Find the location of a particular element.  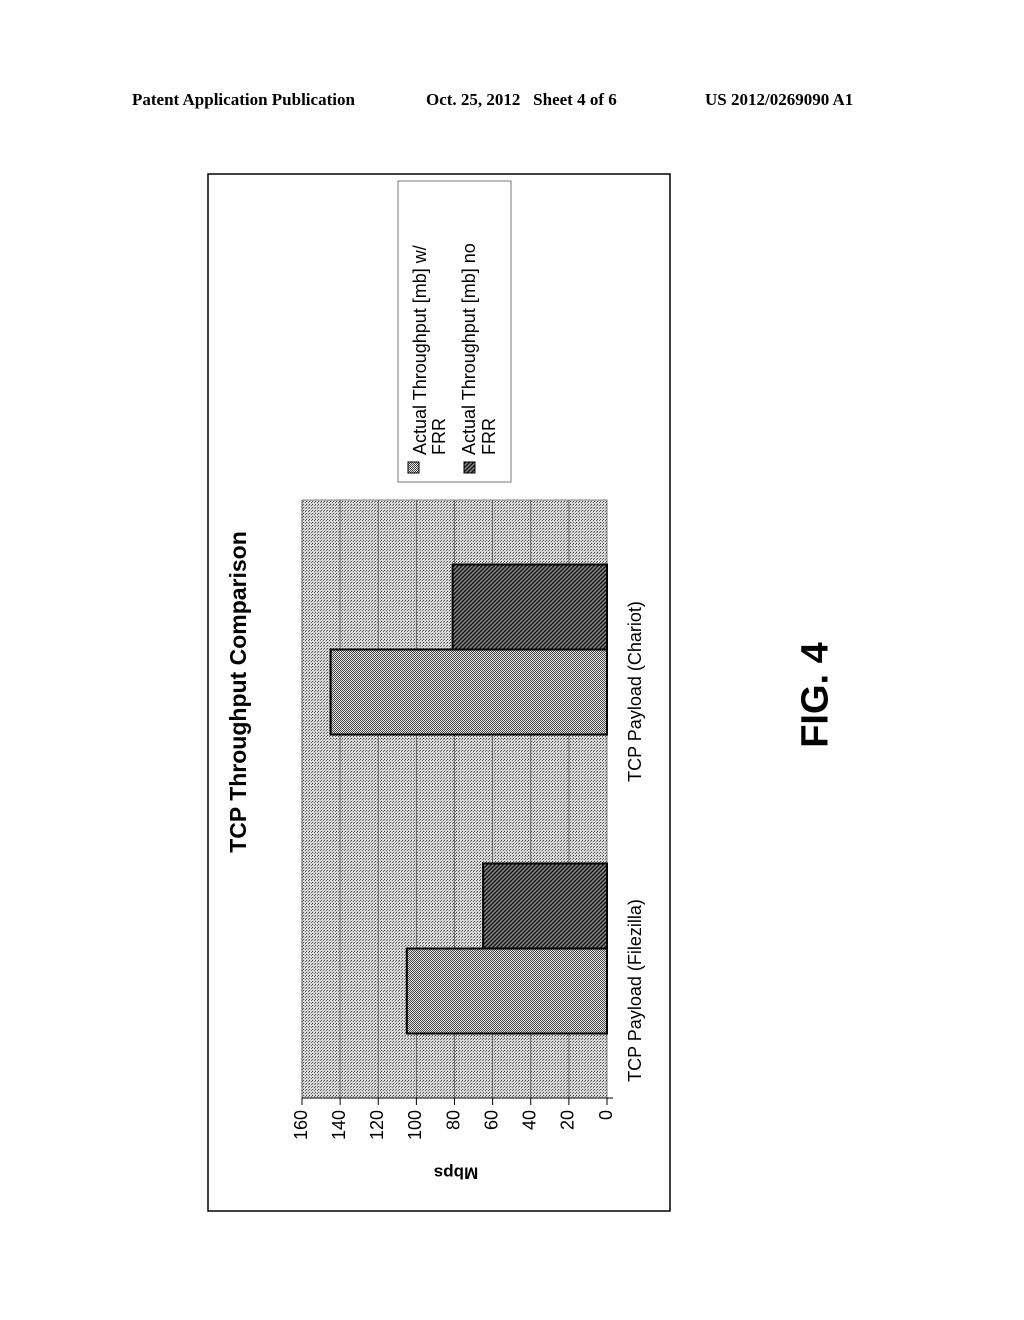

legend-label-w-frr-line2: FRR is located at coordinates (439, 436).